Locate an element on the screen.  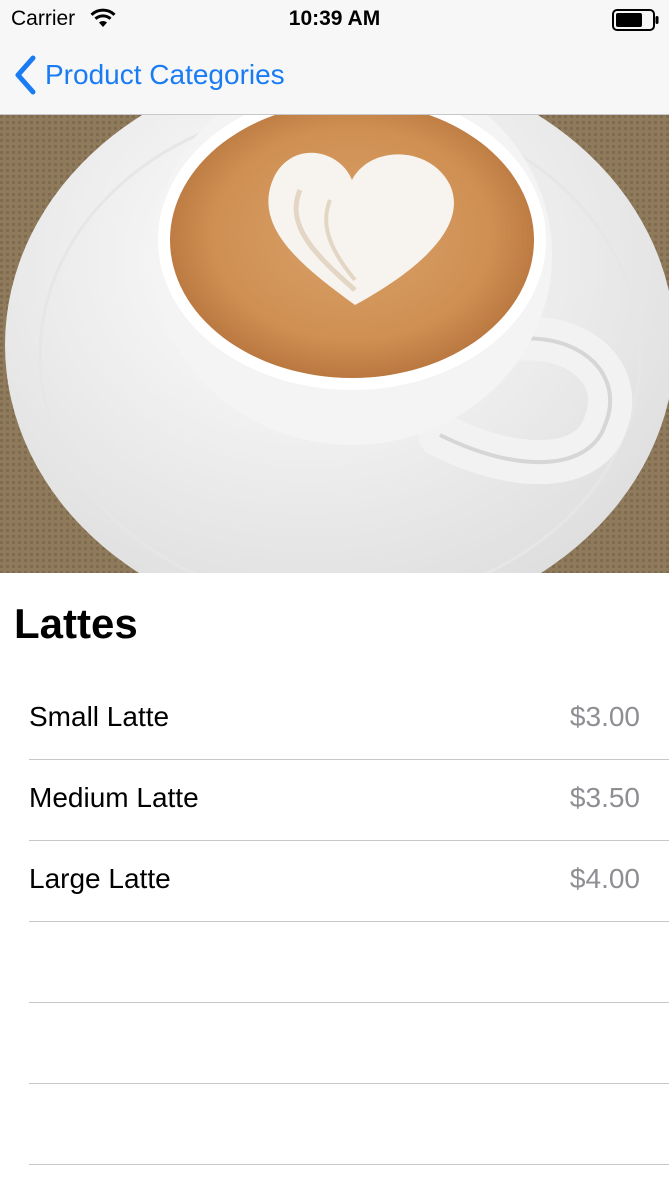
product-price: $4.00 is located at coordinates (604, 878).